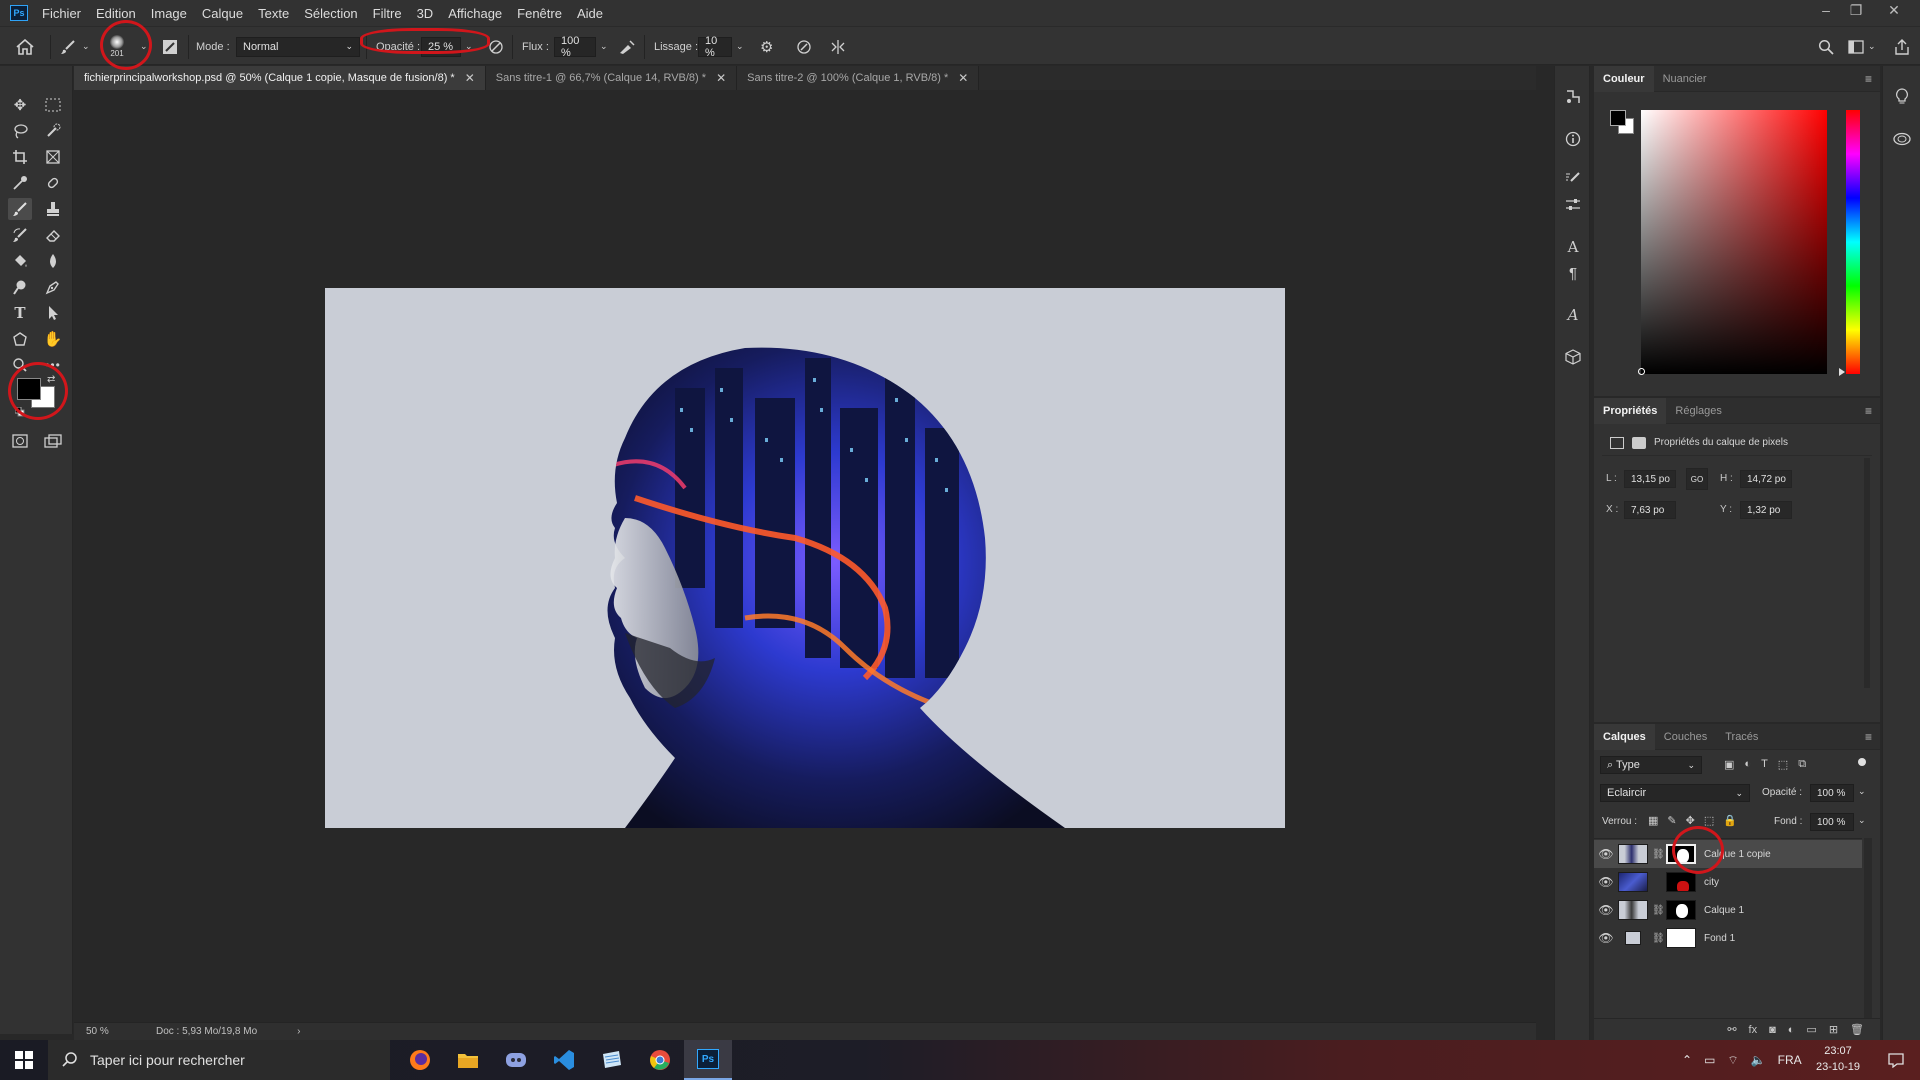 This screenshot has height=1080, width=1920. I want to click on history-brush-tool-icon, so click(20, 235).